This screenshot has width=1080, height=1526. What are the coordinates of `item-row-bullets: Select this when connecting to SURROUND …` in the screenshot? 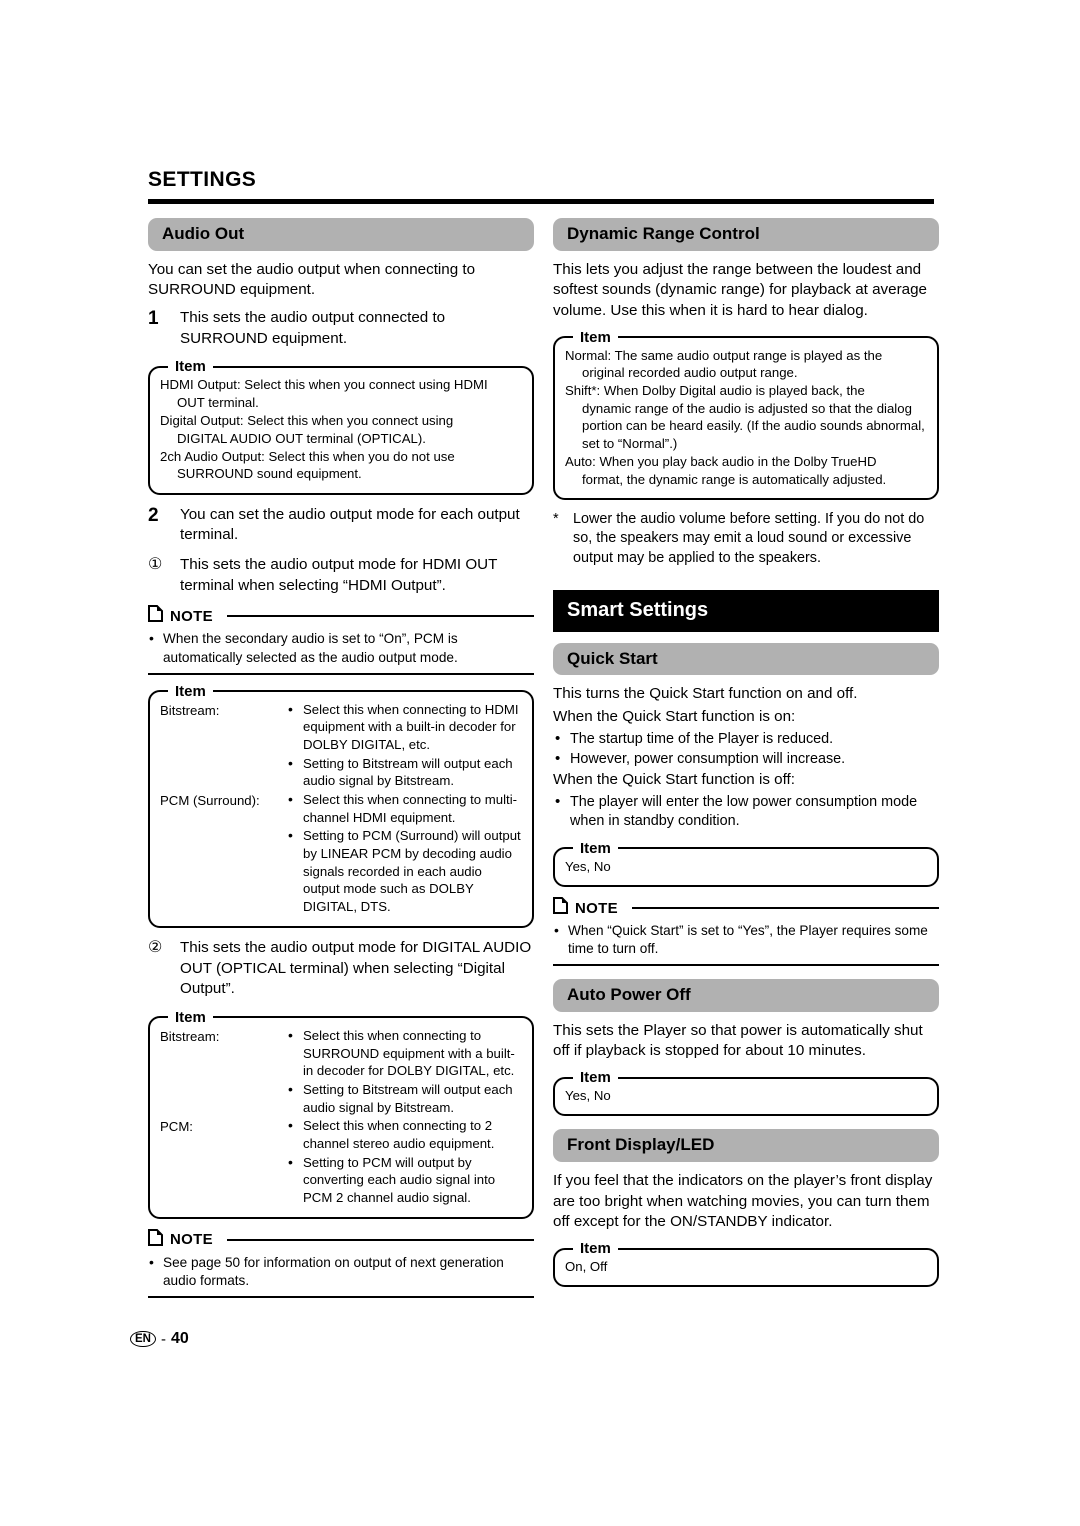 It's located at (405, 1071).